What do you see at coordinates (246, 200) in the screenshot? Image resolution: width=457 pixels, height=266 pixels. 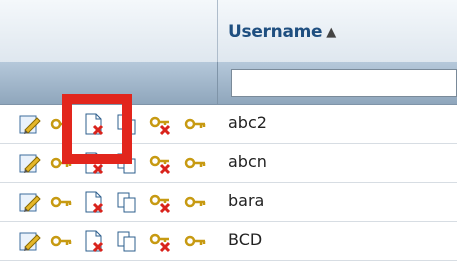 I see `username-cell: bara` at bounding box center [246, 200].